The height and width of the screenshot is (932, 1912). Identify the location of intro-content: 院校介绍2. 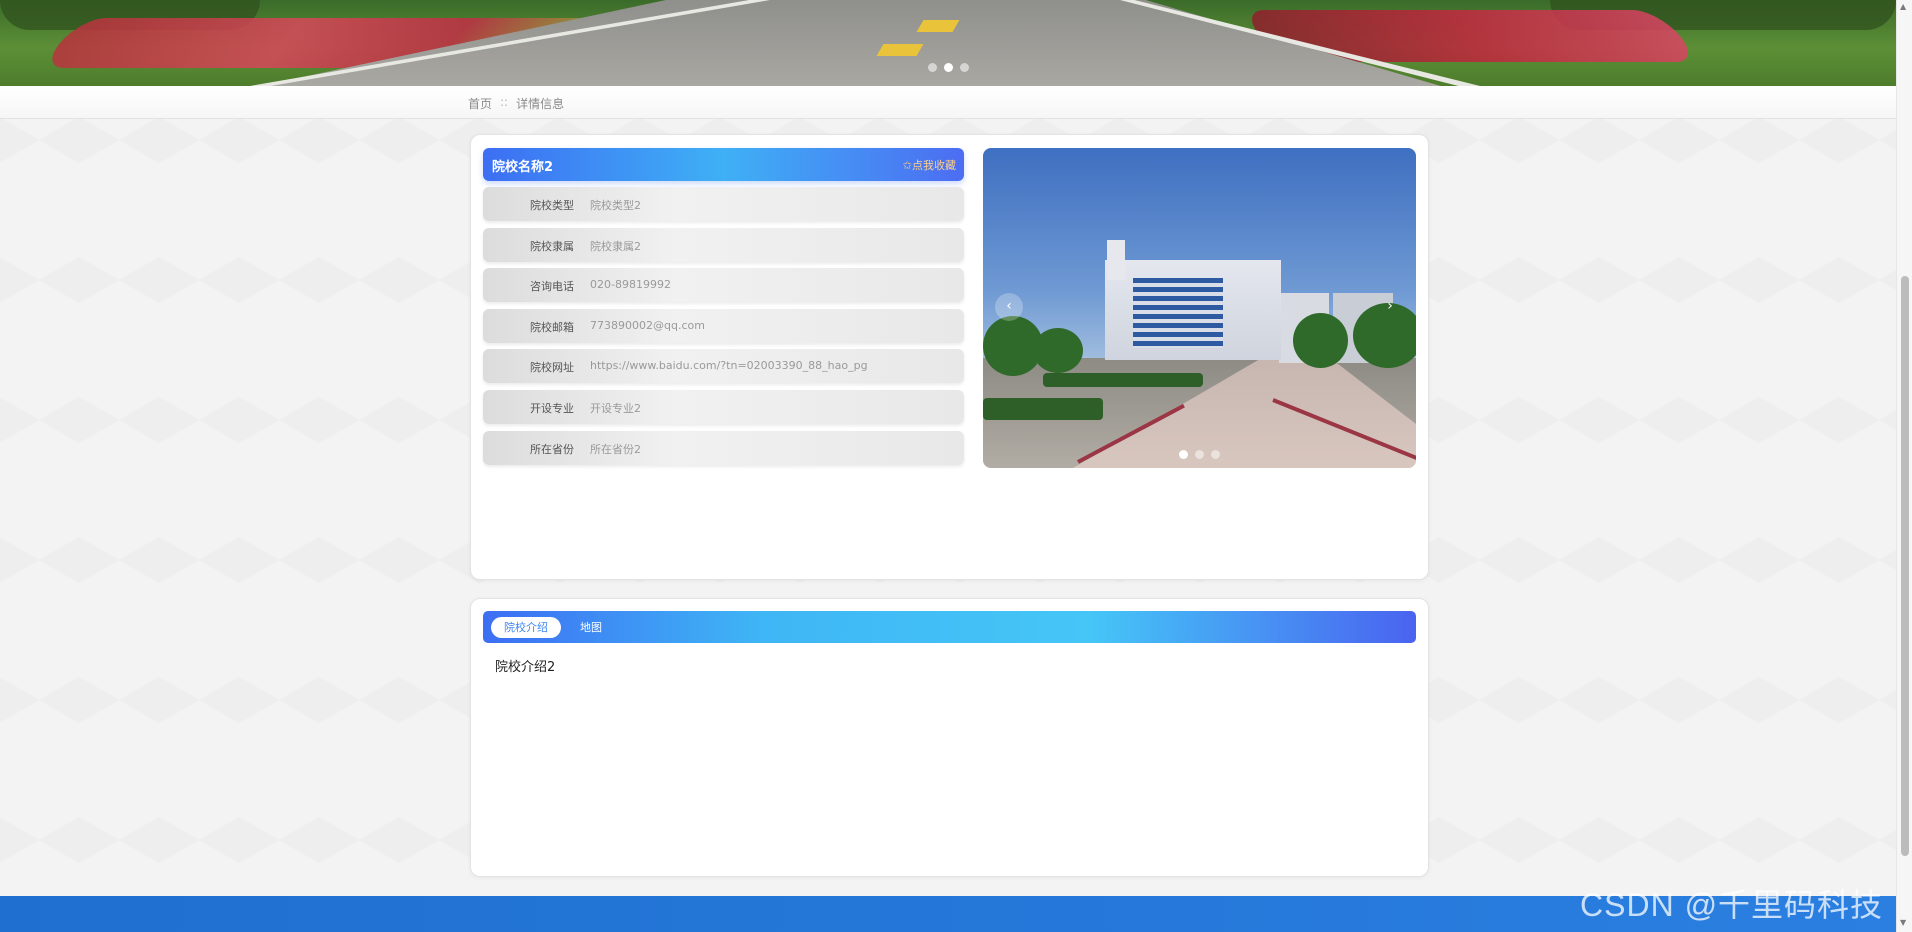
(525, 667).